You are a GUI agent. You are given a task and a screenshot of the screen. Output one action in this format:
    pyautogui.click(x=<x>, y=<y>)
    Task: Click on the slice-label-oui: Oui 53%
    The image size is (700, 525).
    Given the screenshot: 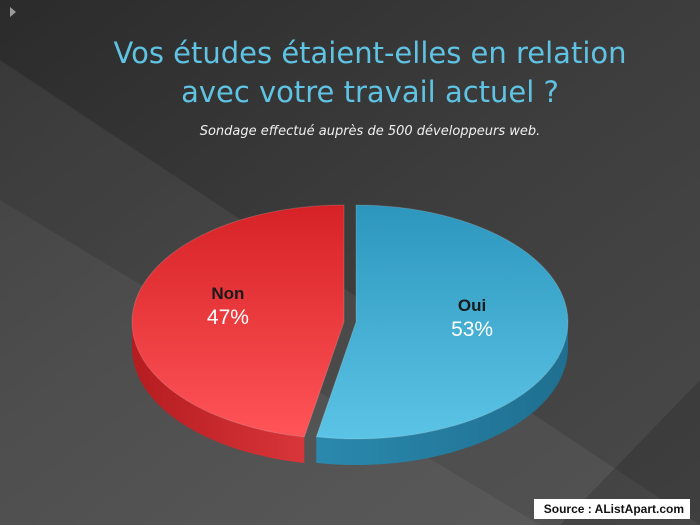 What is the action you would take?
    pyautogui.click(x=472, y=319)
    